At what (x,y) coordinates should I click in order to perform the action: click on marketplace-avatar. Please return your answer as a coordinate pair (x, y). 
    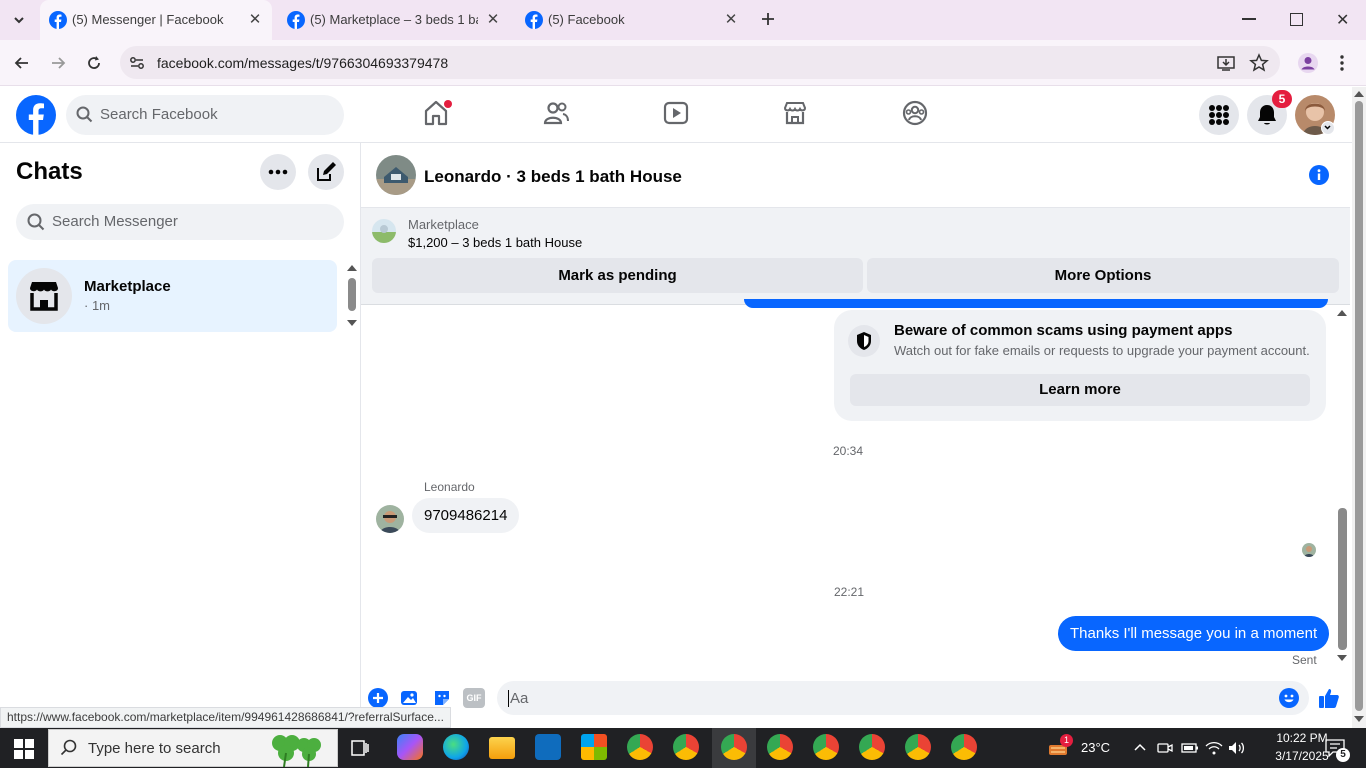
    Looking at the image, I should click on (44, 296).